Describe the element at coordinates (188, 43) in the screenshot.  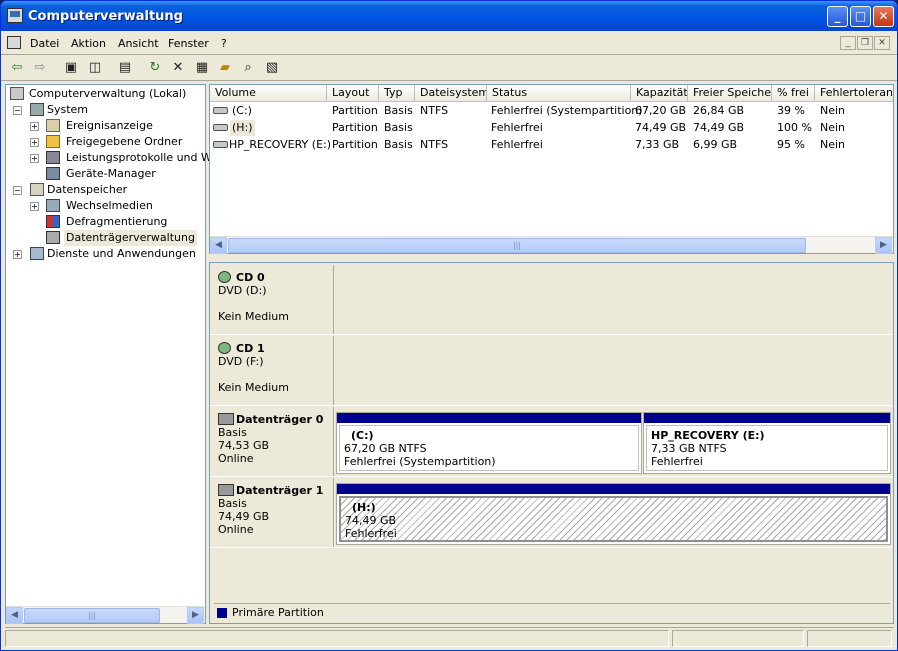
I see `menu-fenster: Fenster` at that location.